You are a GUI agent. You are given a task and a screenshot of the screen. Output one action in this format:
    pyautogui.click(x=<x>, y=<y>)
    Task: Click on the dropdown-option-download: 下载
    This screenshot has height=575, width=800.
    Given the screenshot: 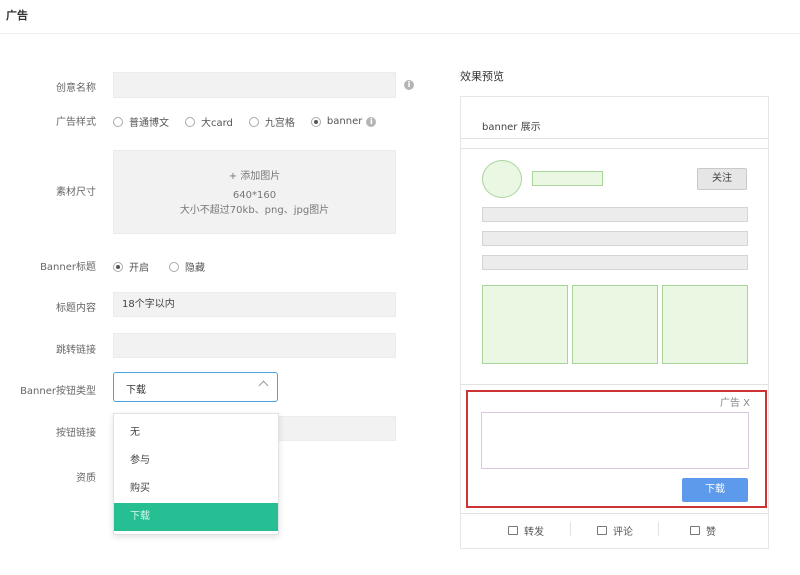 What is the action you would take?
    pyautogui.click(x=196, y=517)
    